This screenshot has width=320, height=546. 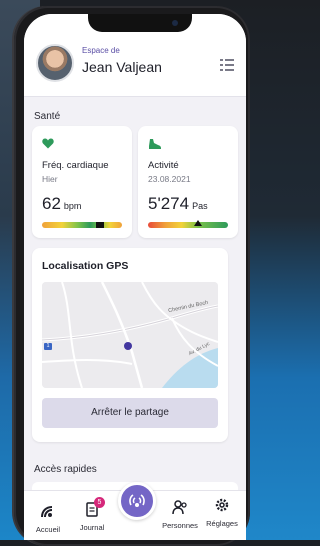 What do you see at coordinates (122, 67) in the screenshot?
I see `user-name: Jean Valjean` at bounding box center [122, 67].